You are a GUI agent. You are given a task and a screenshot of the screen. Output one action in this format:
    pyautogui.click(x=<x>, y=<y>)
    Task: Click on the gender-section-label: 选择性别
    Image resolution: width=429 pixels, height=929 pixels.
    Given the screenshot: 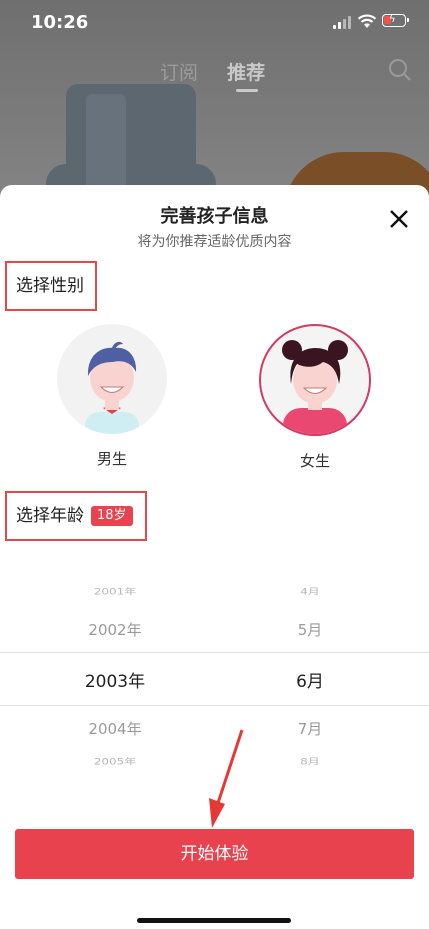 What is the action you would take?
    pyautogui.click(x=51, y=286)
    